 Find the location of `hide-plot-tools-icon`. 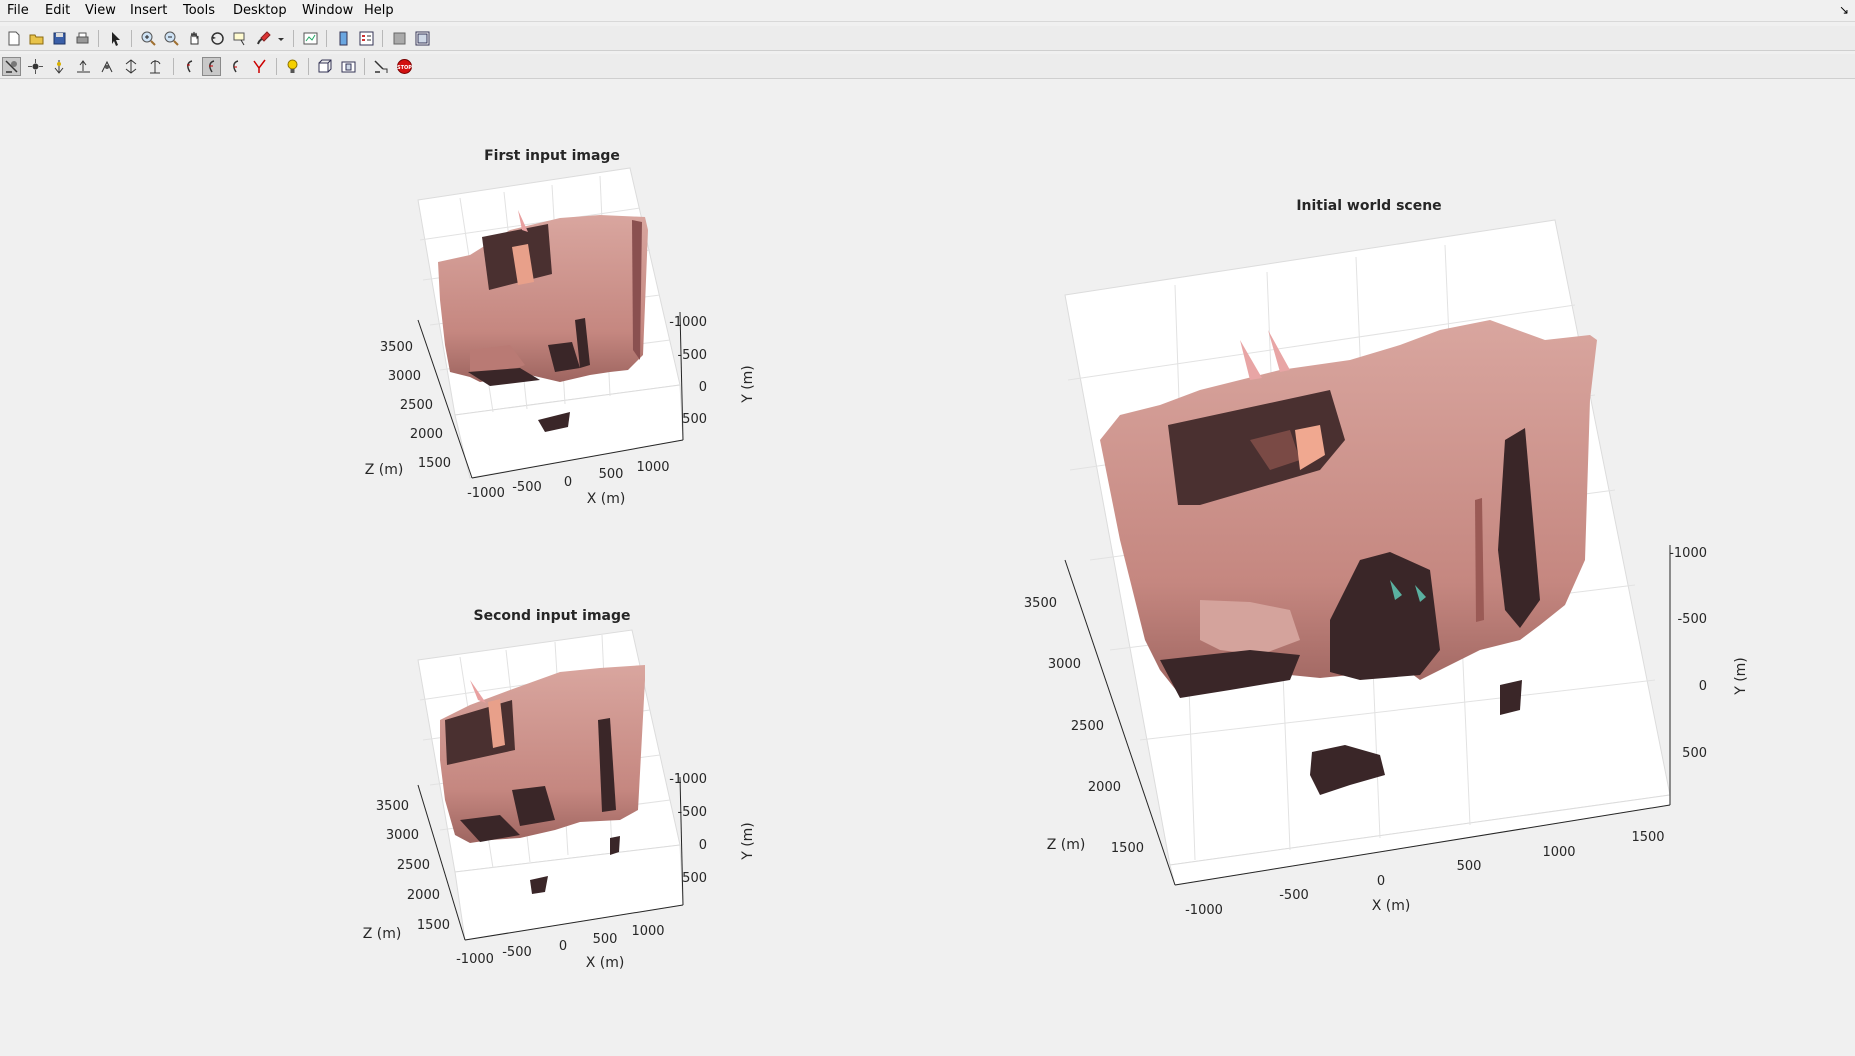

hide-plot-tools-icon is located at coordinates (399, 38).